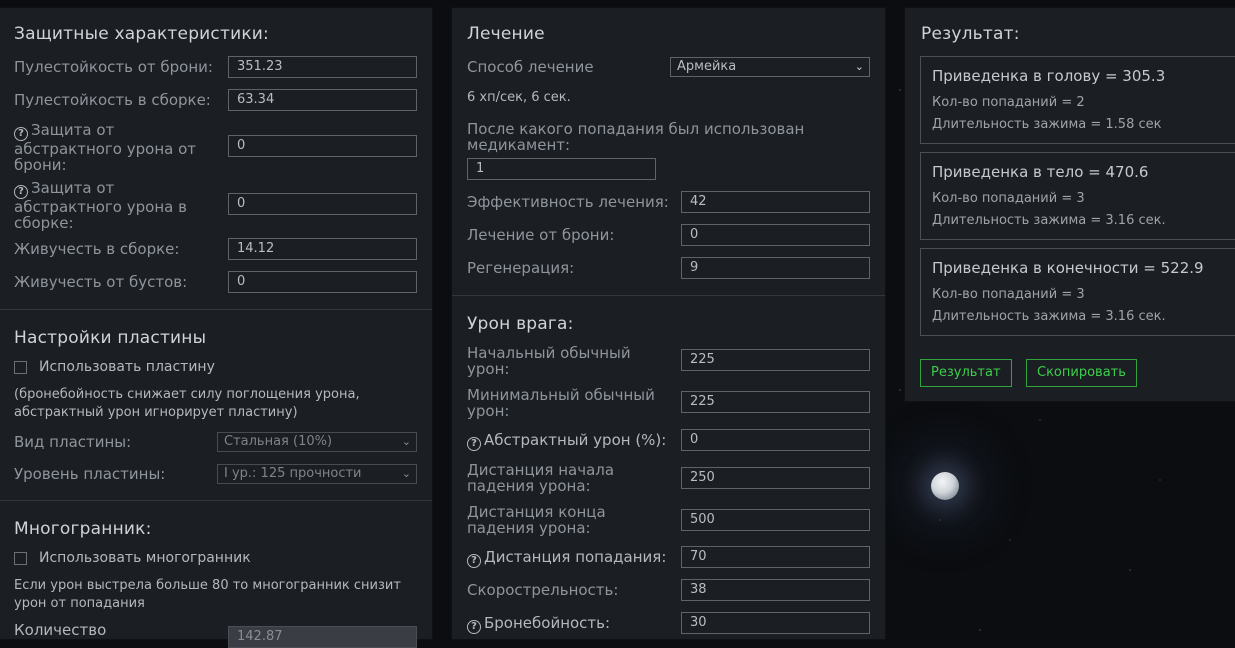  I want to click on falloff-start-label: Дистанция начала падения урона:, so click(541, 478).